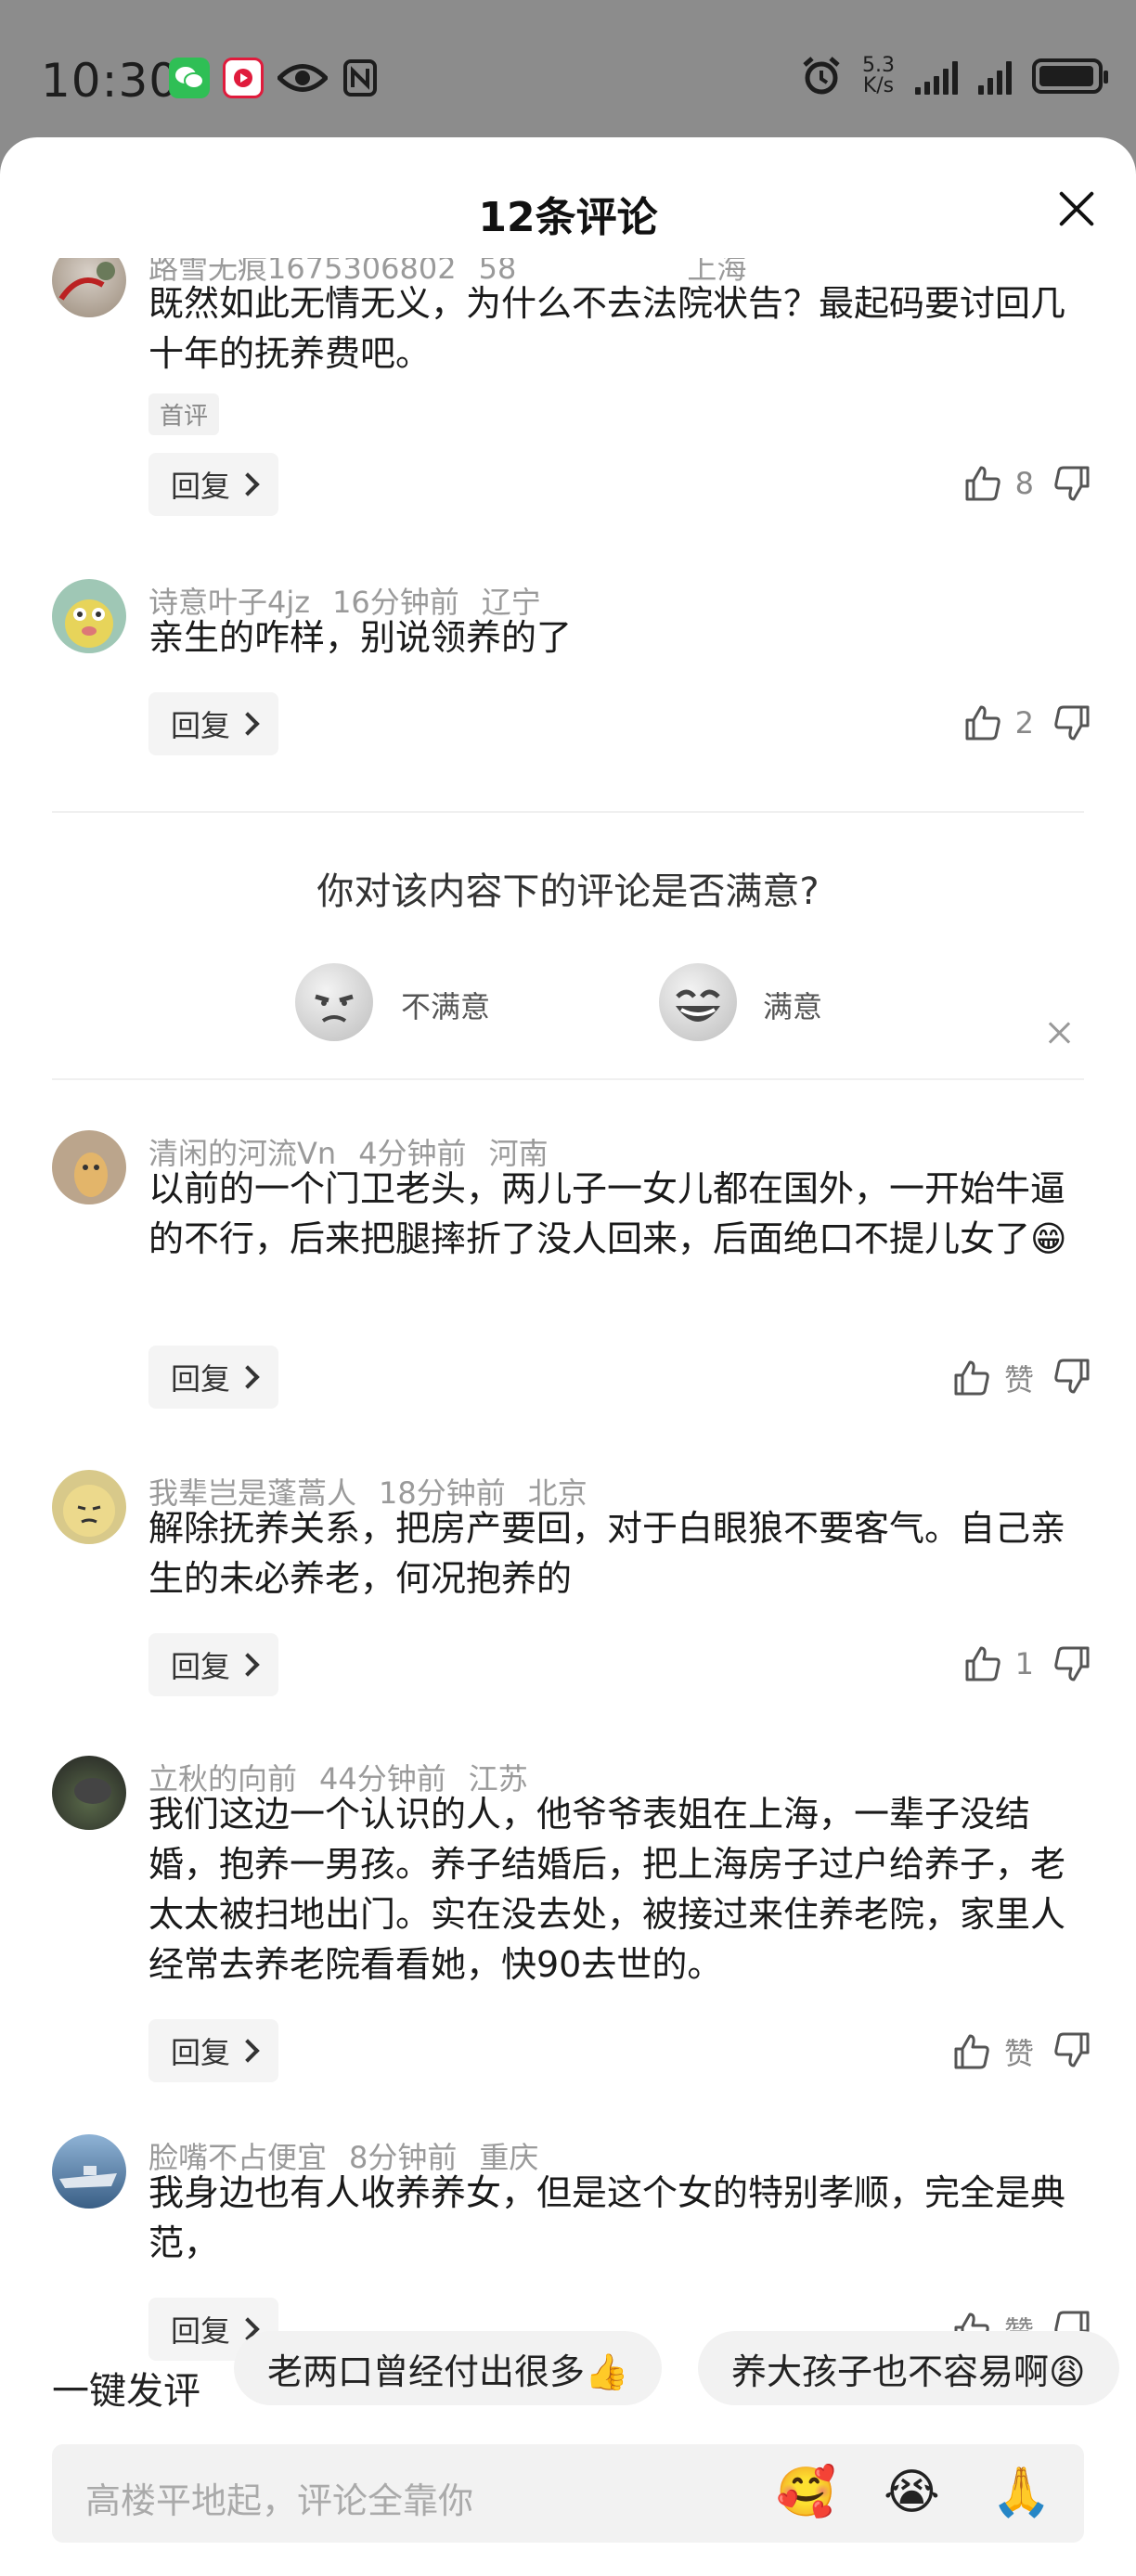 The image size is (1136, 2576). Describe the element at coordinates (279, 2500) in the screenshot. I see `comment-input-placeholder: 高楼平地起，评论全靠你` at that location.